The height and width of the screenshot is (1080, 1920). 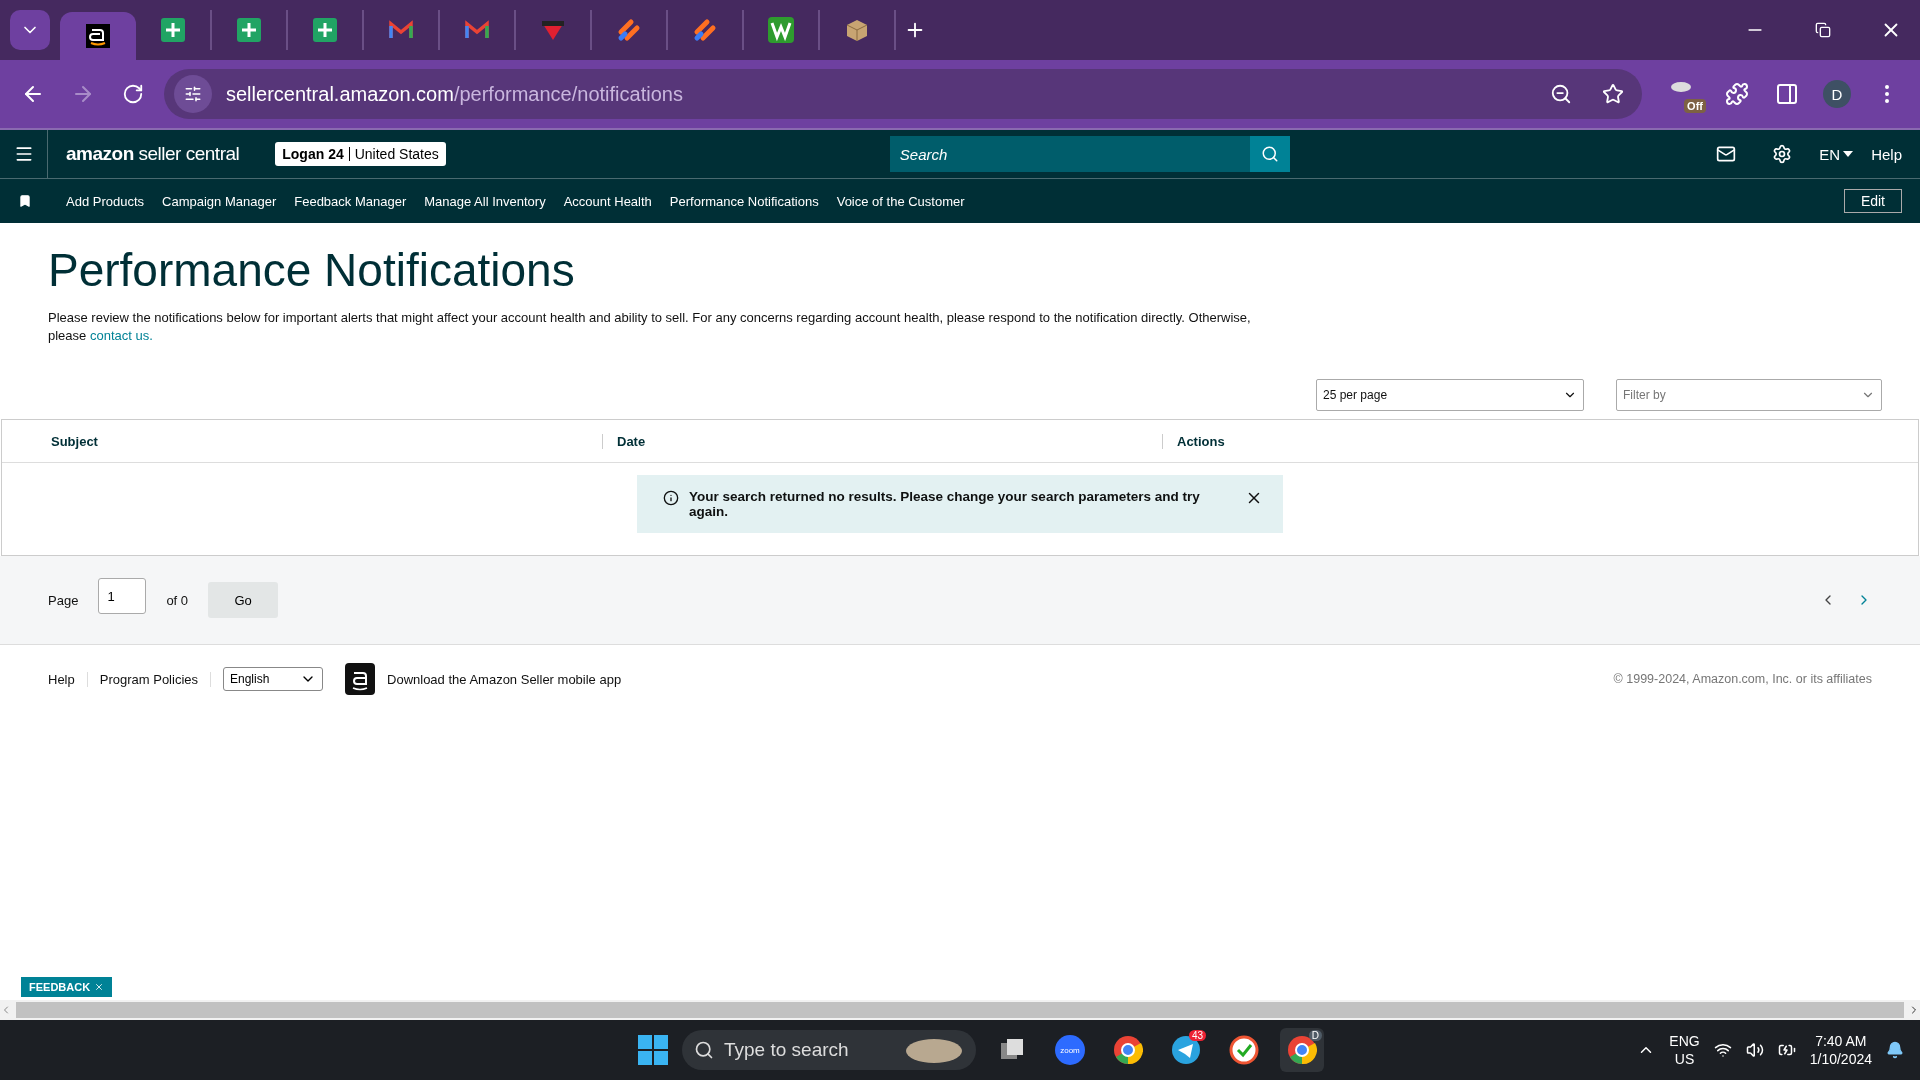 I want to click on page-label: Page, so click(x=63, y=600).